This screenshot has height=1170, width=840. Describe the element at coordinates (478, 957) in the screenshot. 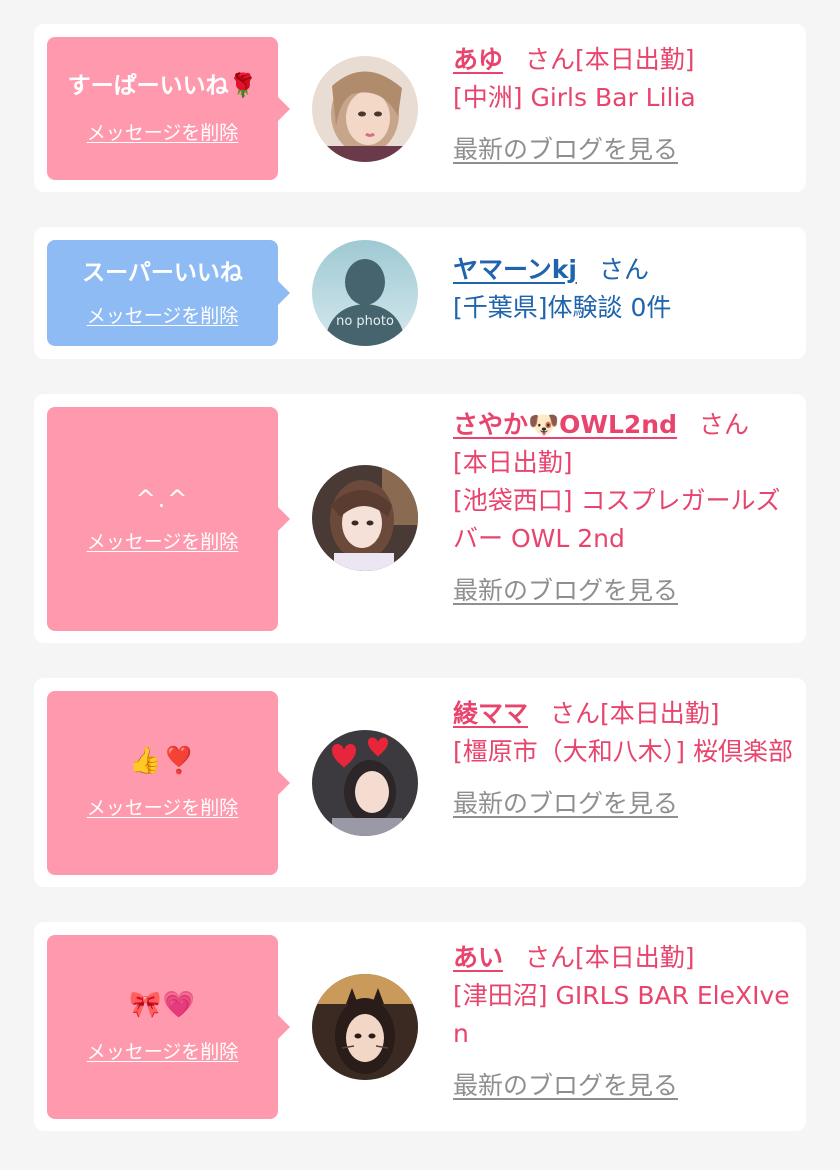

I see `cast-name-link: あい` at that location.